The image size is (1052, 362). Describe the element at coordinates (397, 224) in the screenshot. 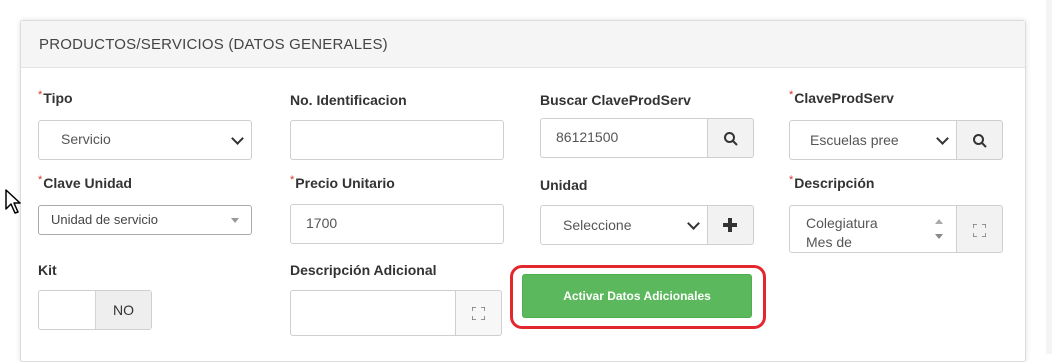

I see `precio-unitario-input: 1700` at that location.